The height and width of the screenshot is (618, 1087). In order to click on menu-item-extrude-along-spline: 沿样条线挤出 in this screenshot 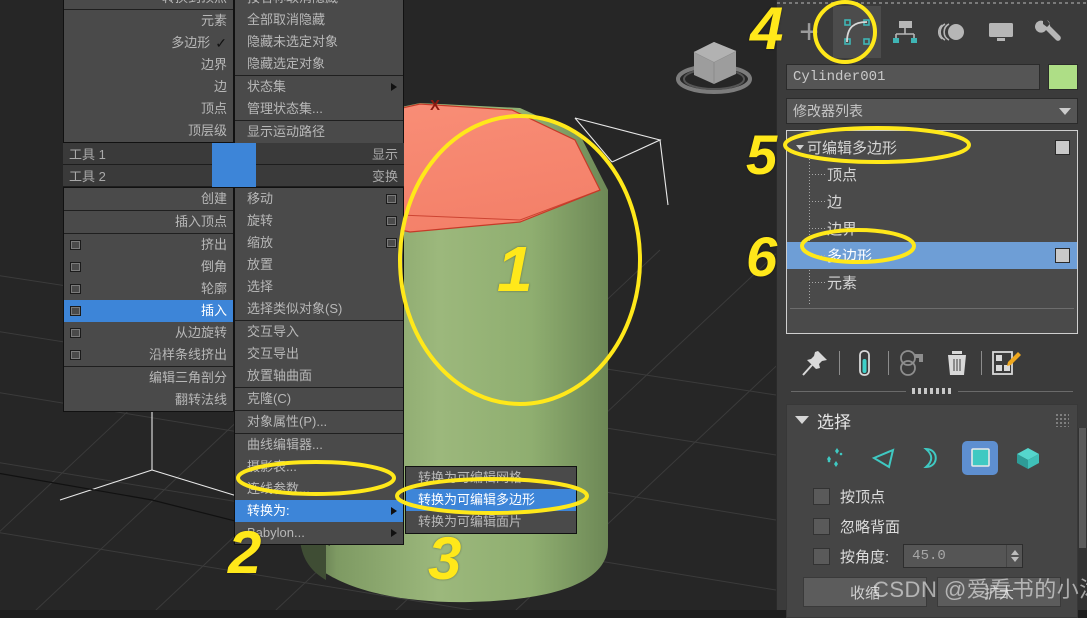, I will do `click(148, 355)`.